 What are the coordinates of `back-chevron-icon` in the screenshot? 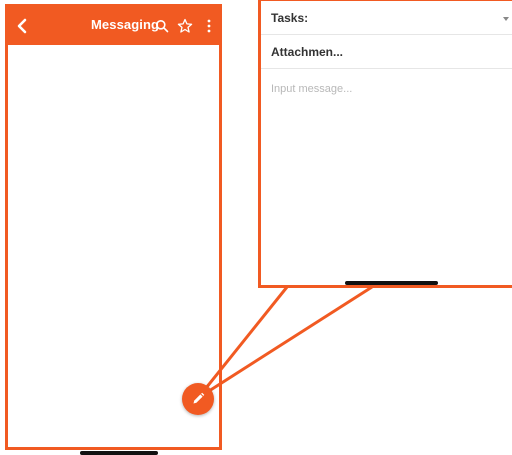 It's located at (22, 26).